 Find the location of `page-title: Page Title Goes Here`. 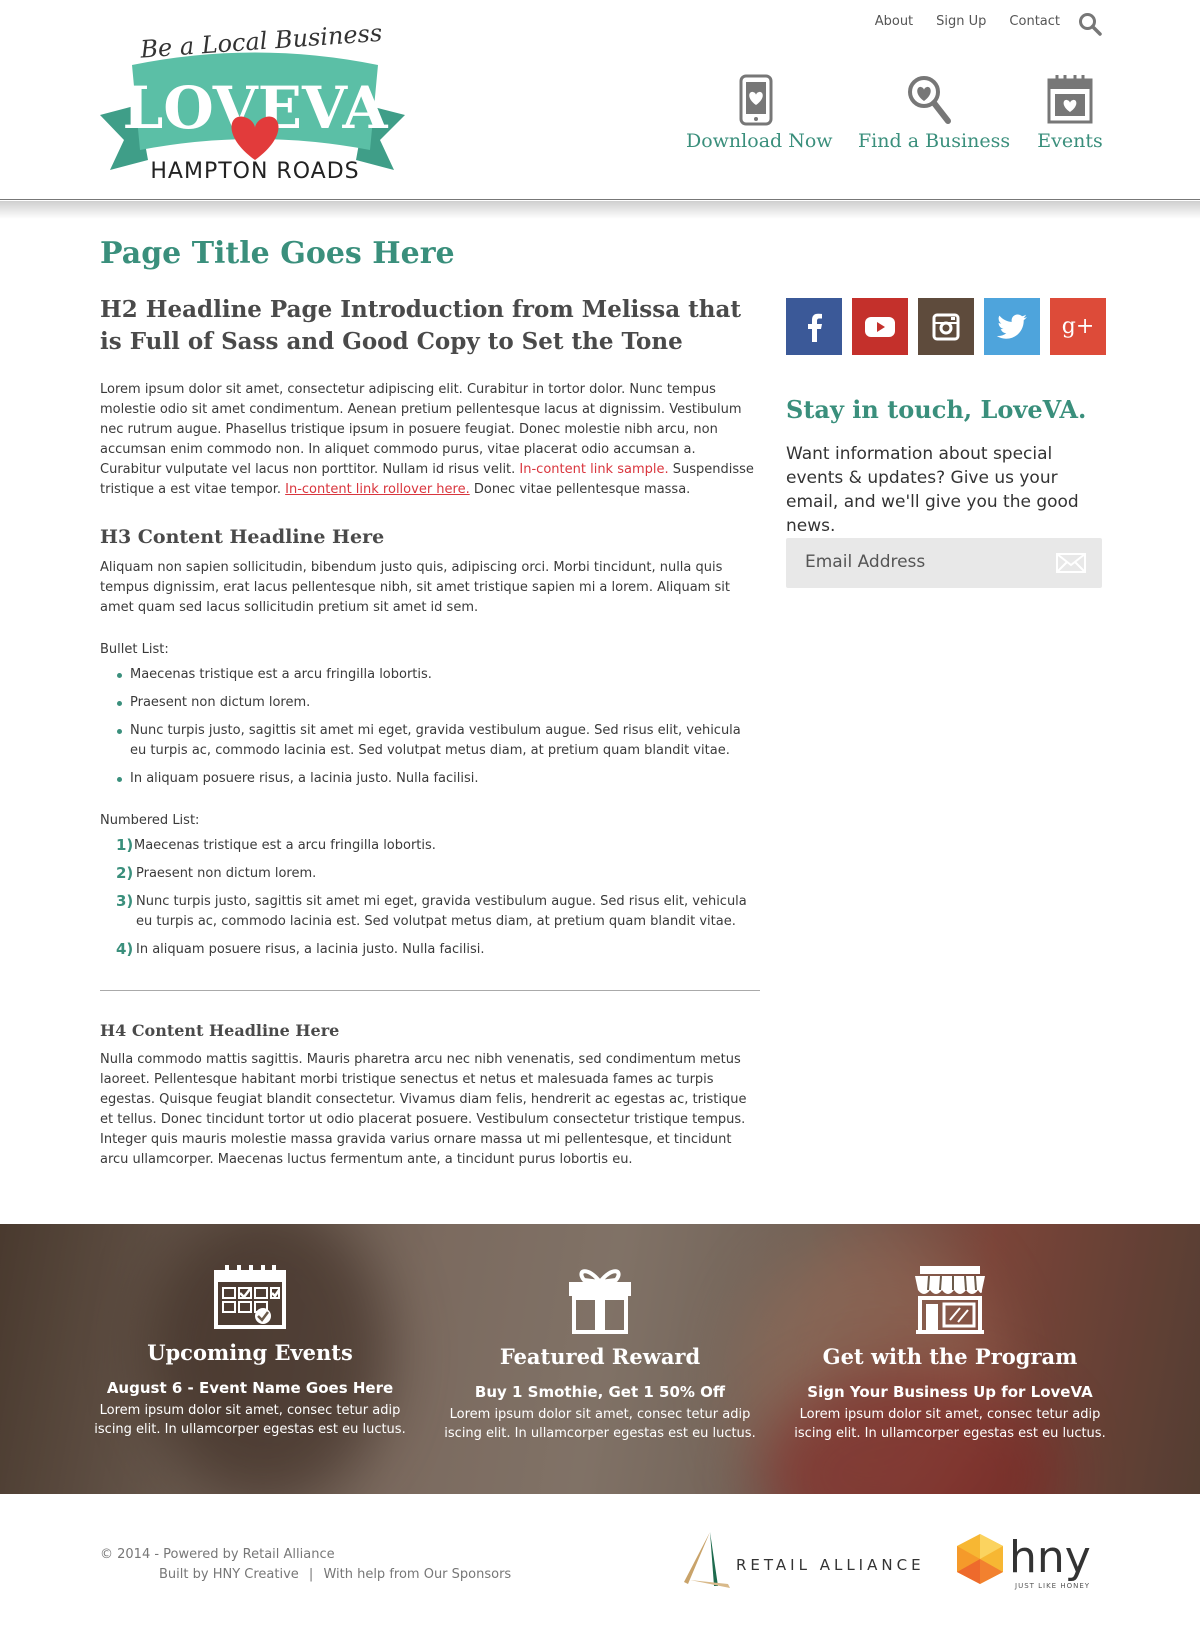

page-title: Page Title Goes Here is located at coordinates (277, 253).